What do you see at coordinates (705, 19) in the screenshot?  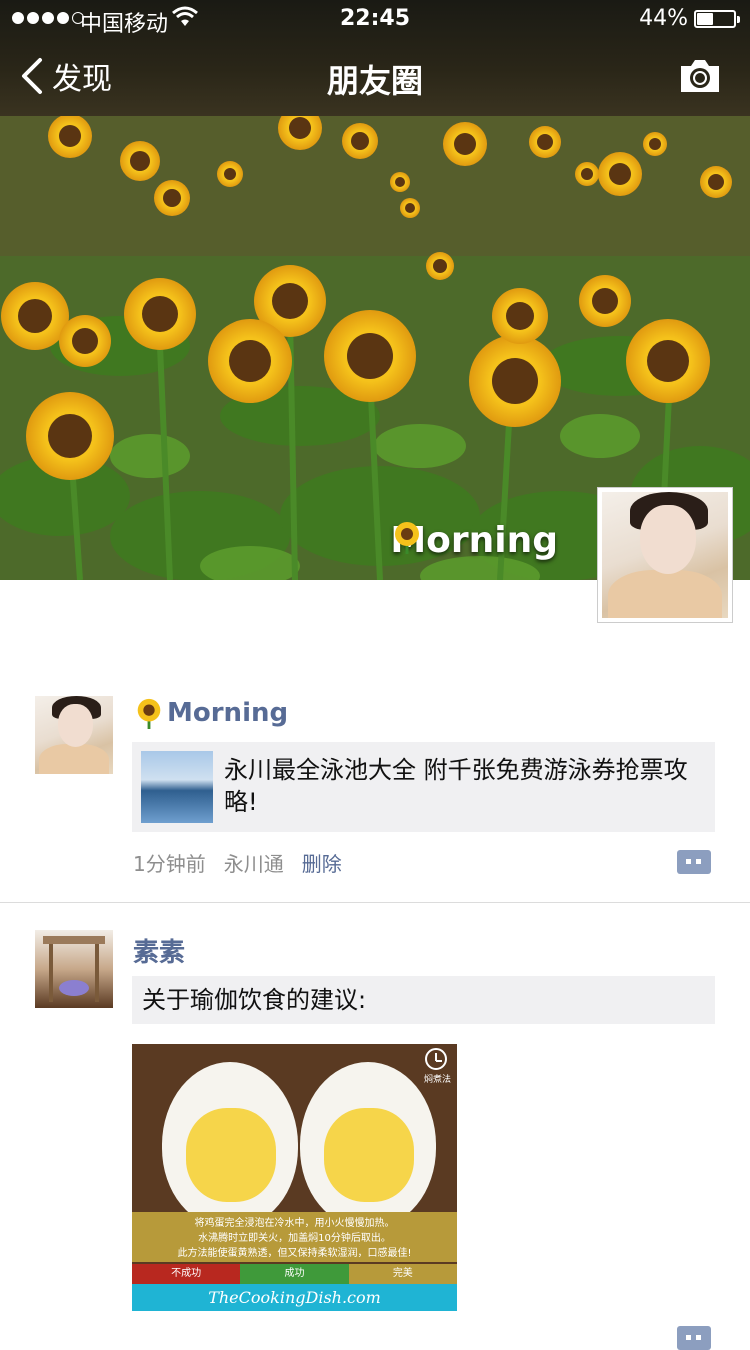 I see `battery-level` at bounding box center [705, 19].